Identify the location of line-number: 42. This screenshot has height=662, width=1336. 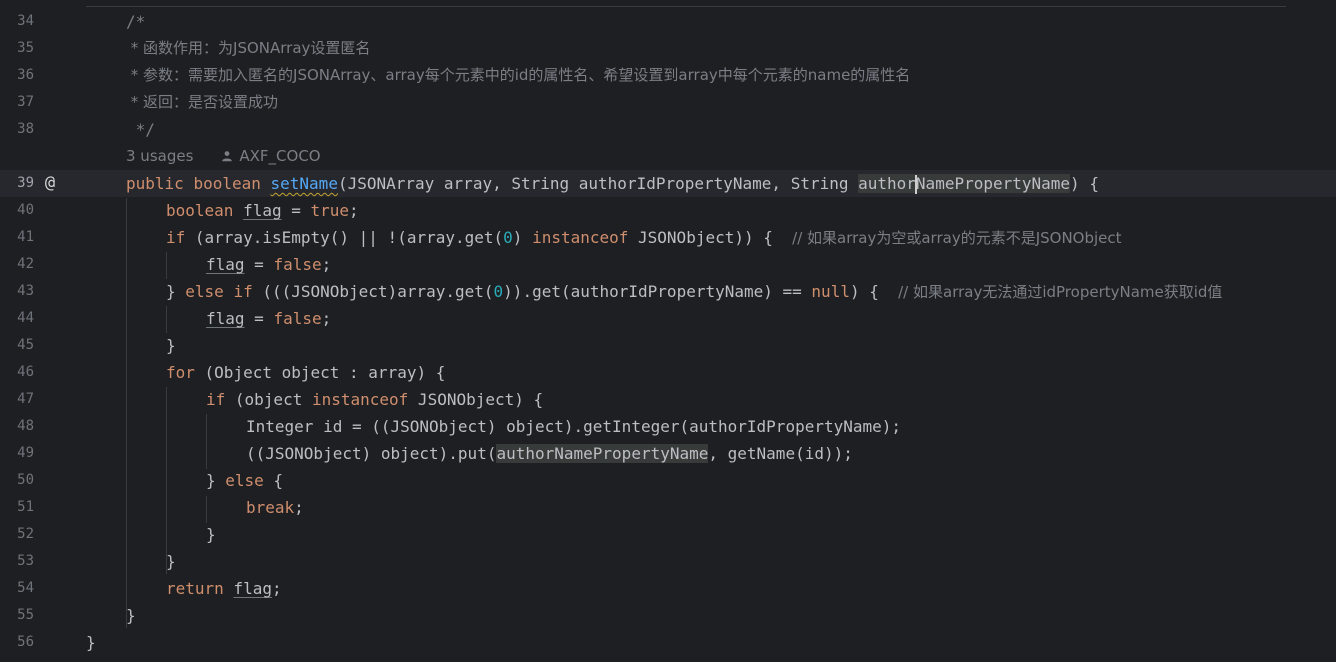
(25, 264).